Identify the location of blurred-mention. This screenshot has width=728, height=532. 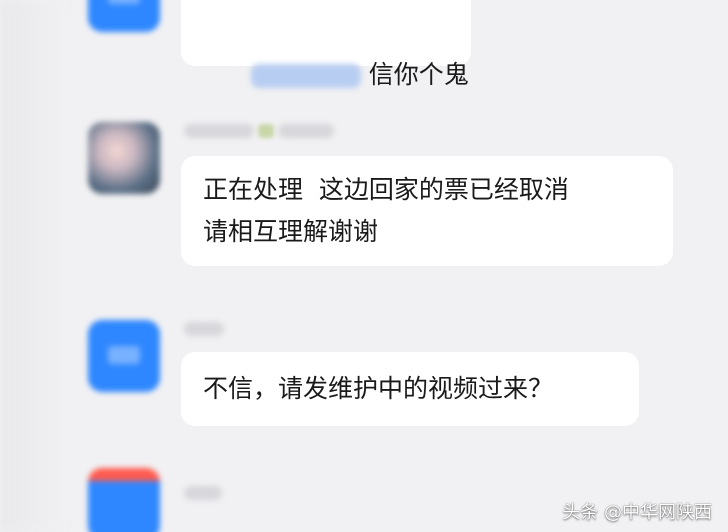
(305, 76).